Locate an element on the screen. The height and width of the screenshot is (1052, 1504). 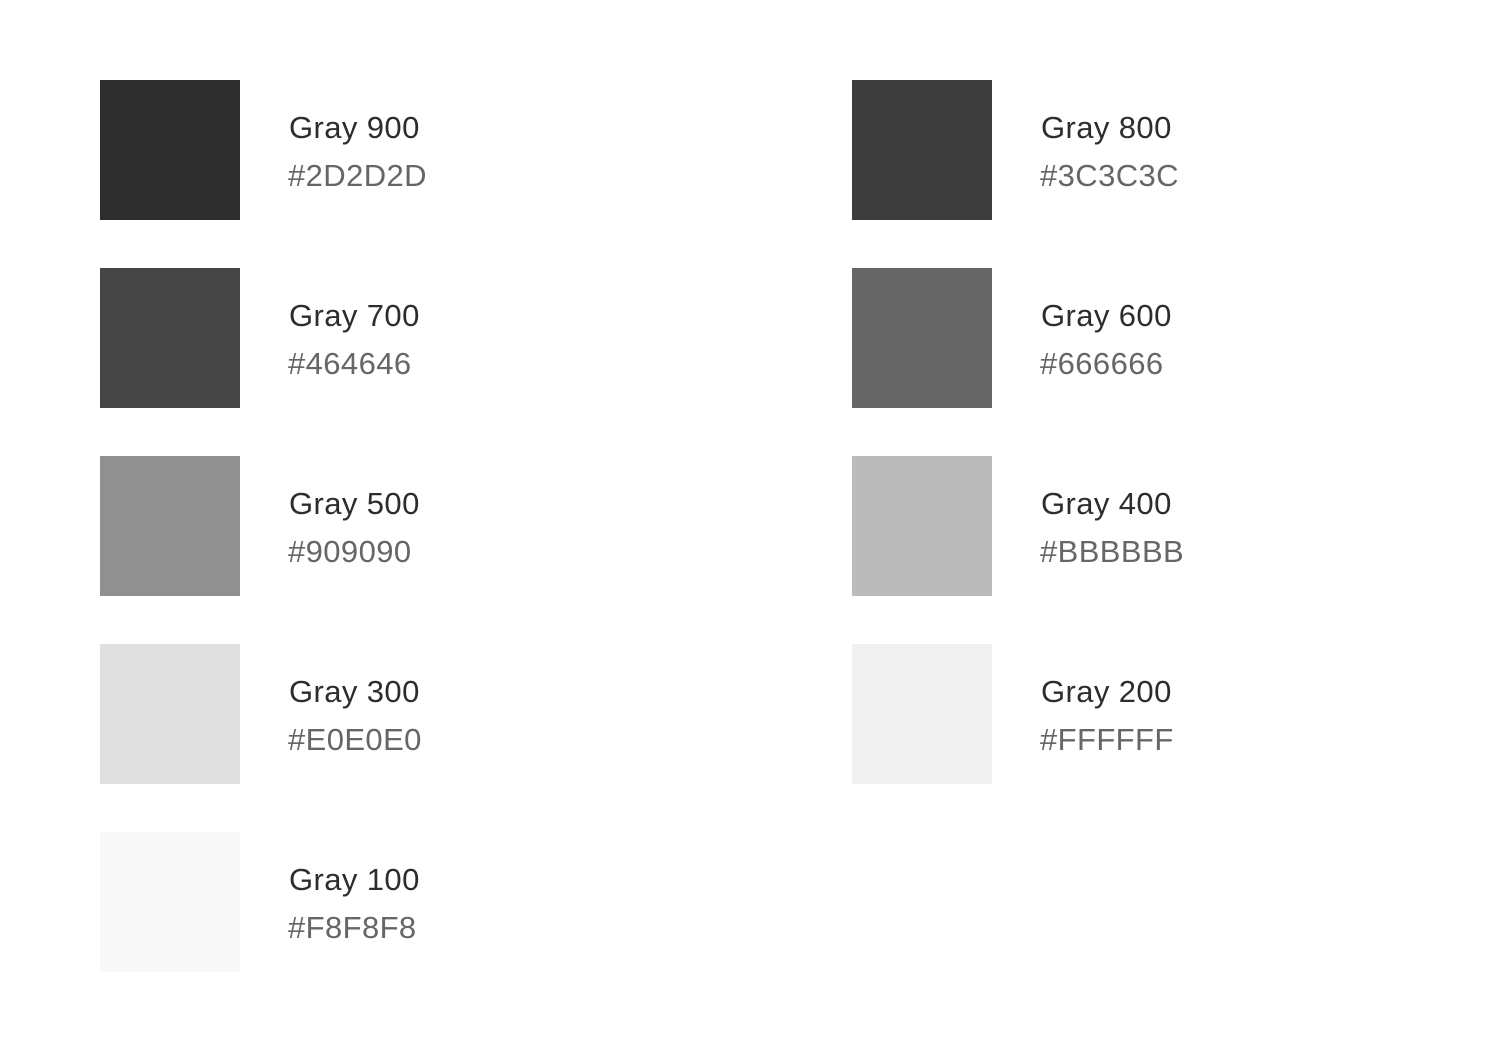
swatch-name: Gray 400 is located at coordinates (1106, 503).